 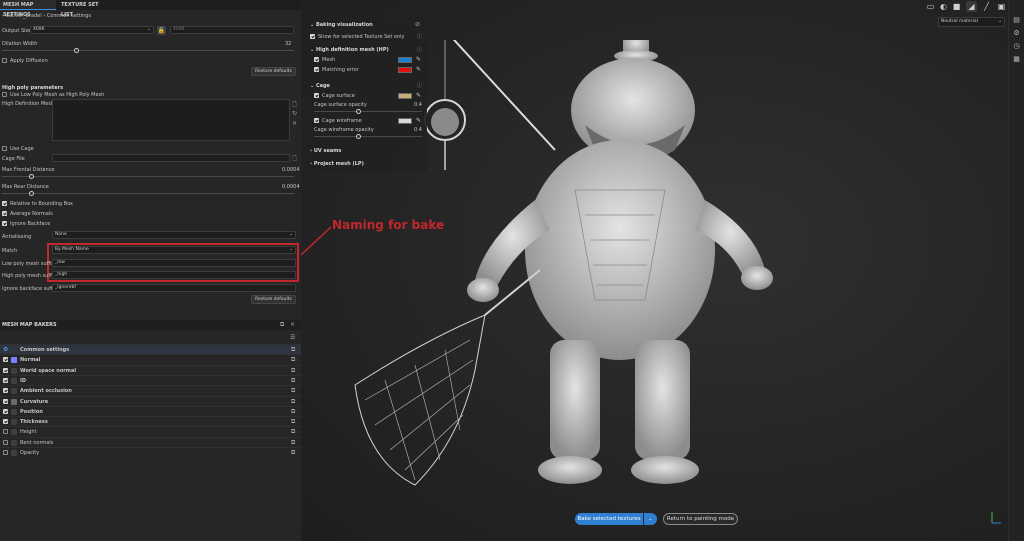 What do you see at coordinates (4, 213) in the screenshot?
I see `average-normals-checkbox` at bounding box center [4, 213].